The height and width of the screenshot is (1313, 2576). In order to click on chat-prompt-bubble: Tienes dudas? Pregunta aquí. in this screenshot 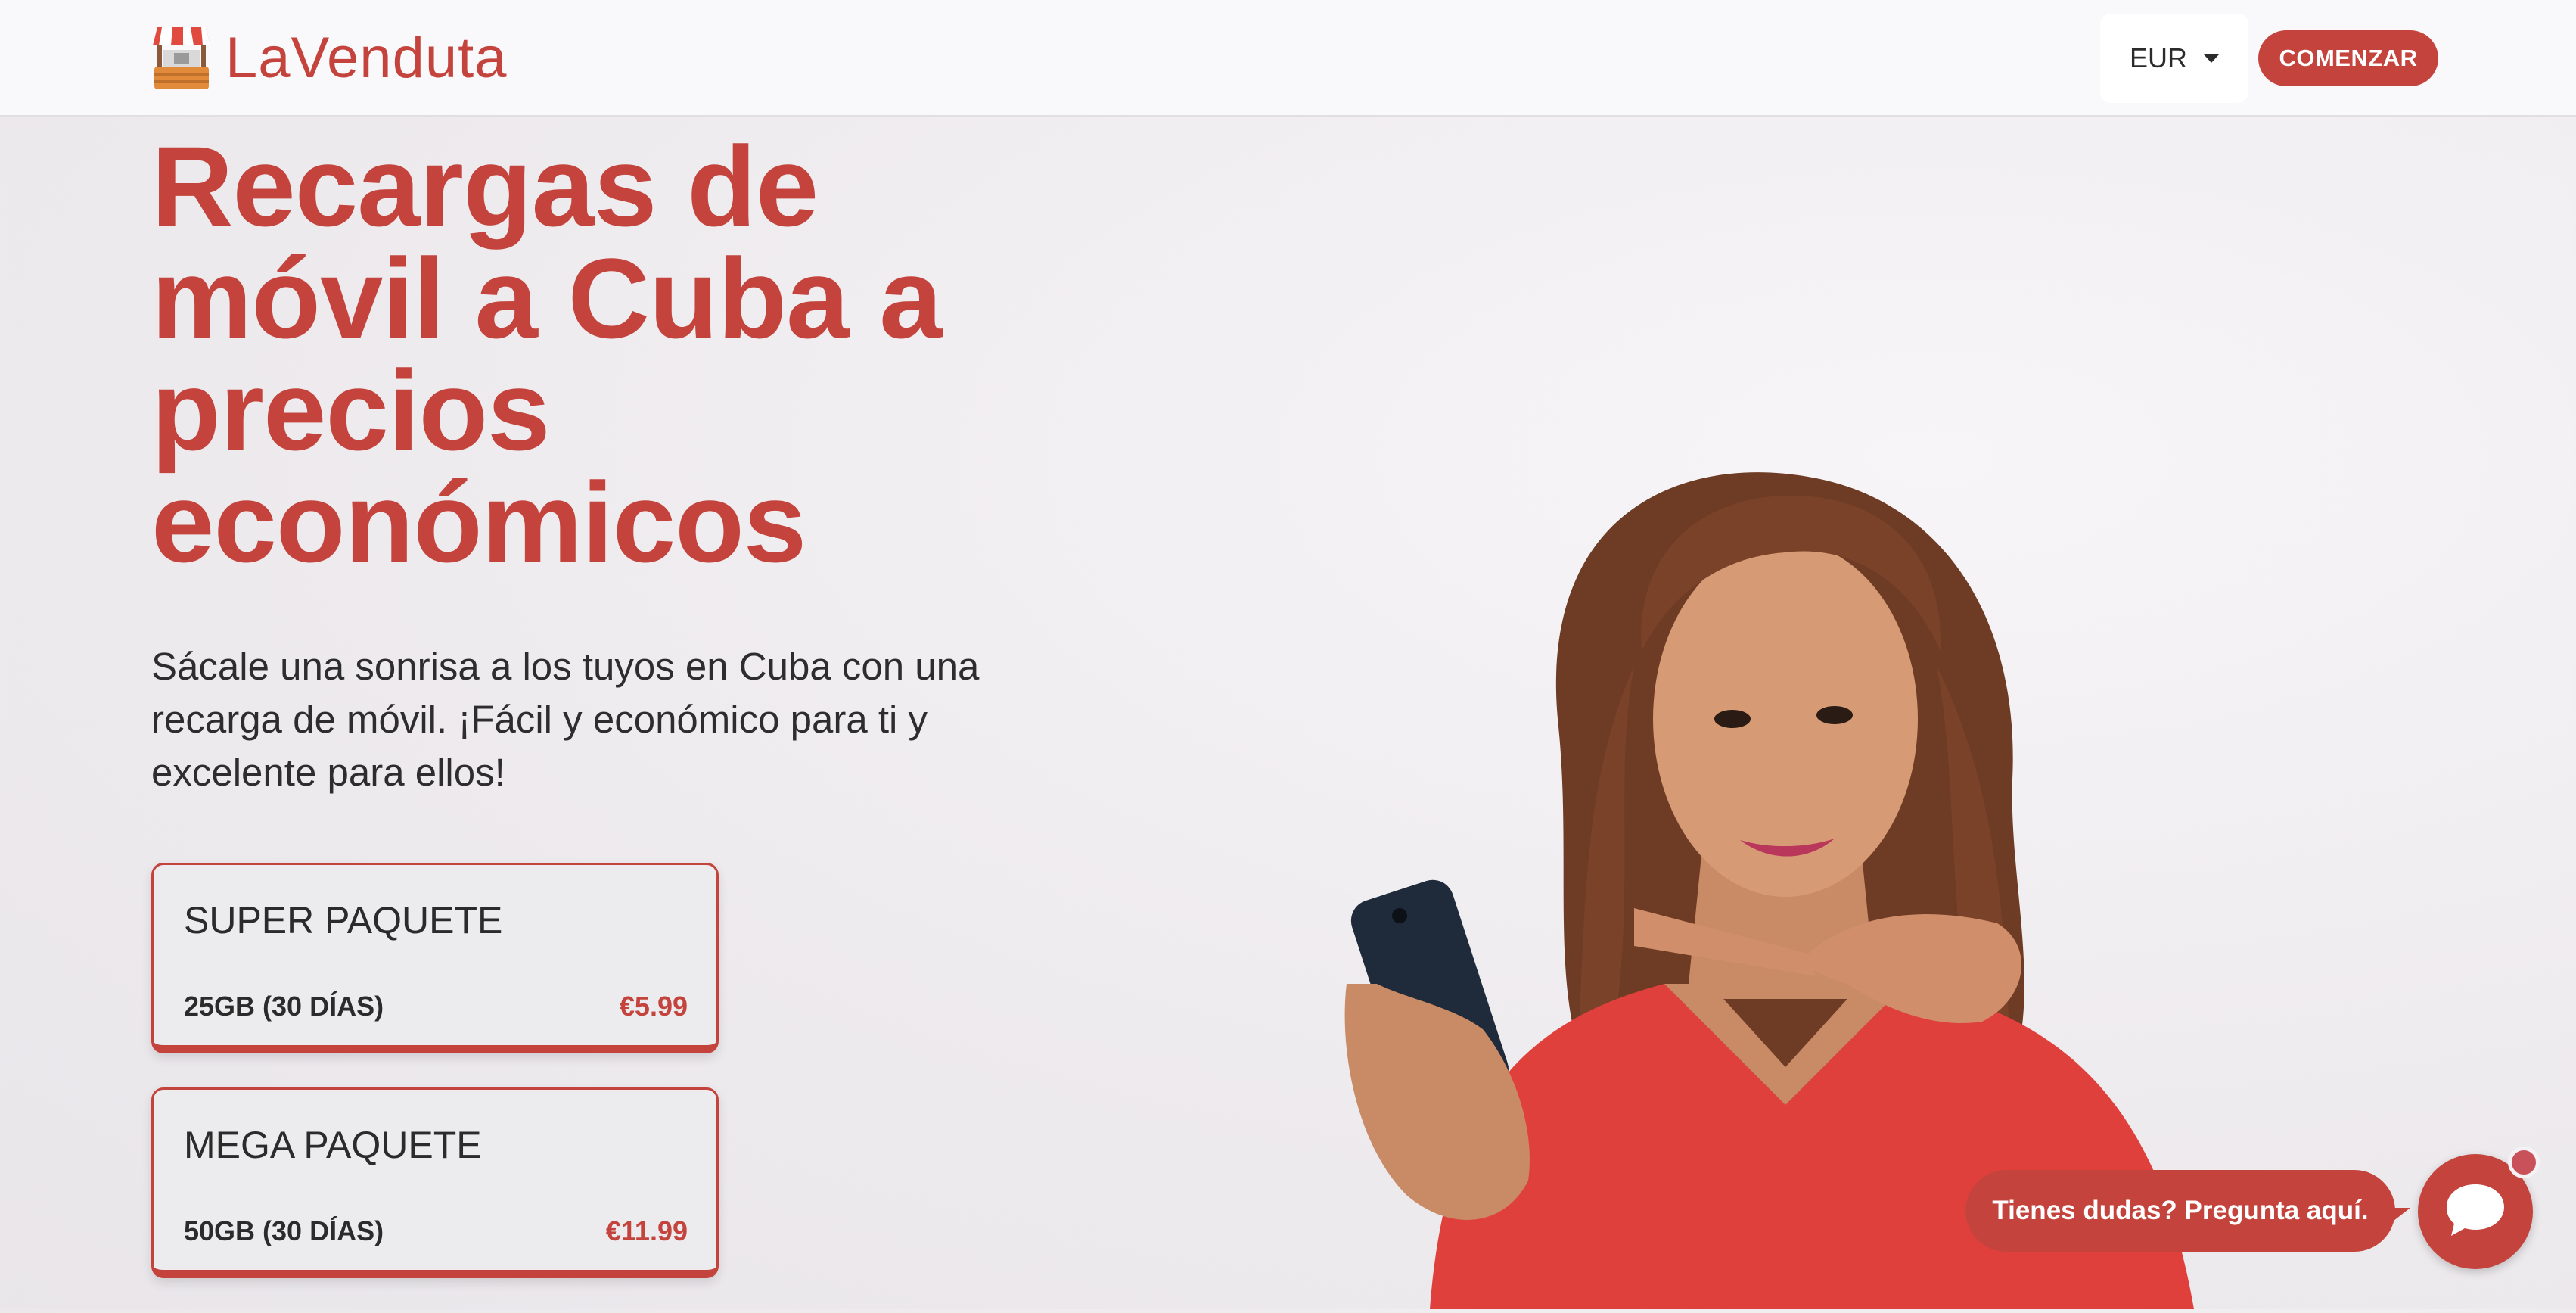, I will do `click(2180, 1211)`.